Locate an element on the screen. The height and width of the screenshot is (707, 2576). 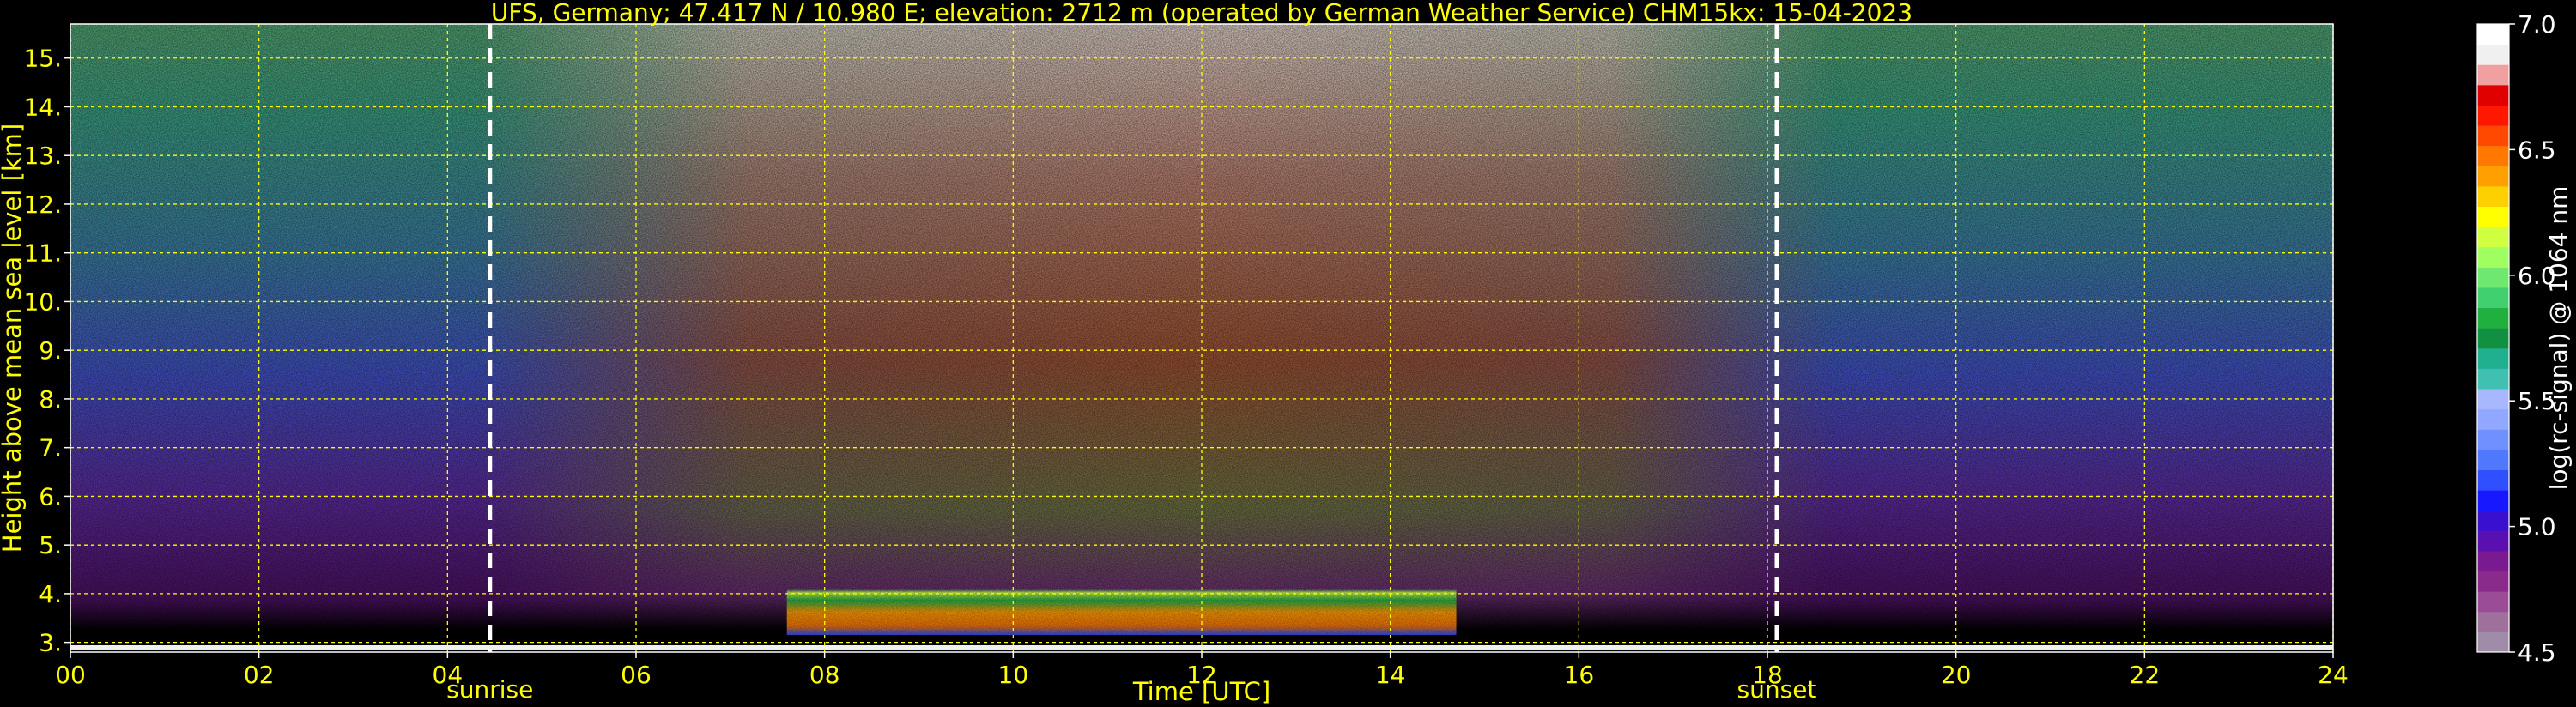
y-axis-label: Height above mean sea level [km] is located at coordinates (13, 338).